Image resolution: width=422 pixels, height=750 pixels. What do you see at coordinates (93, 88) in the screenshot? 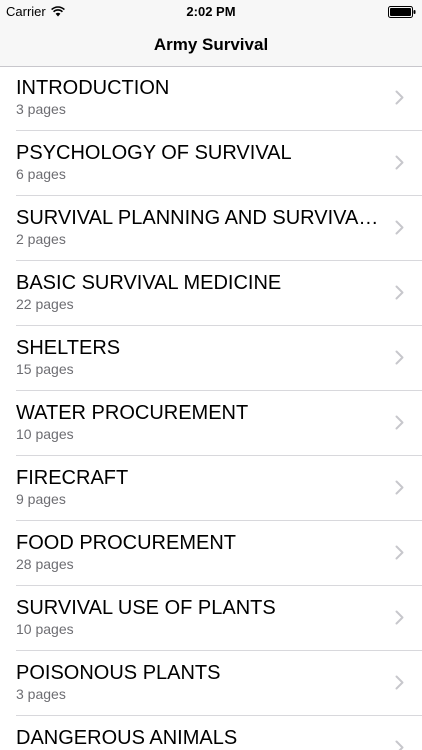
I see `chapter-title: INTRODUCTION` at bounding box center [93, 88].